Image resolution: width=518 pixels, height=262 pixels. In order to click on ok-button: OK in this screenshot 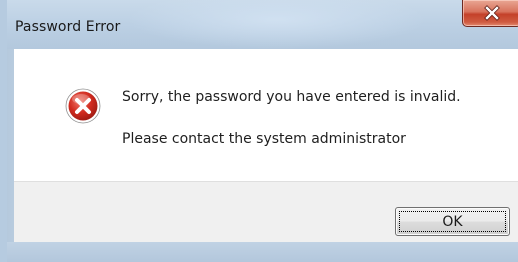, I will do `click(452, 221)`.